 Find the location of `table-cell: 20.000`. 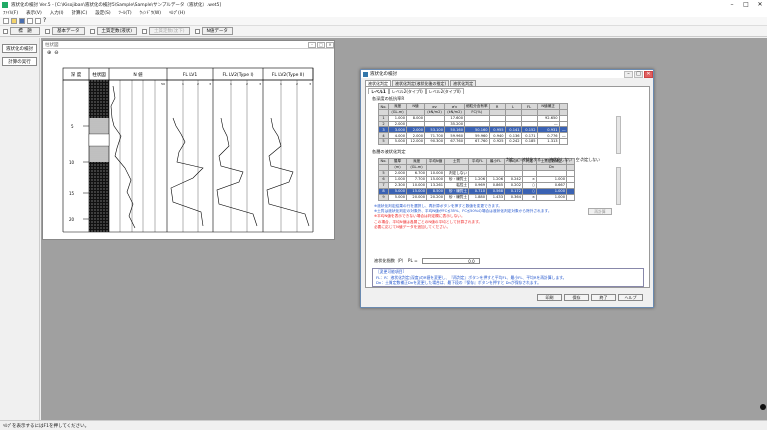

table-cell: 20.000 is located at coordinates (416, 197).